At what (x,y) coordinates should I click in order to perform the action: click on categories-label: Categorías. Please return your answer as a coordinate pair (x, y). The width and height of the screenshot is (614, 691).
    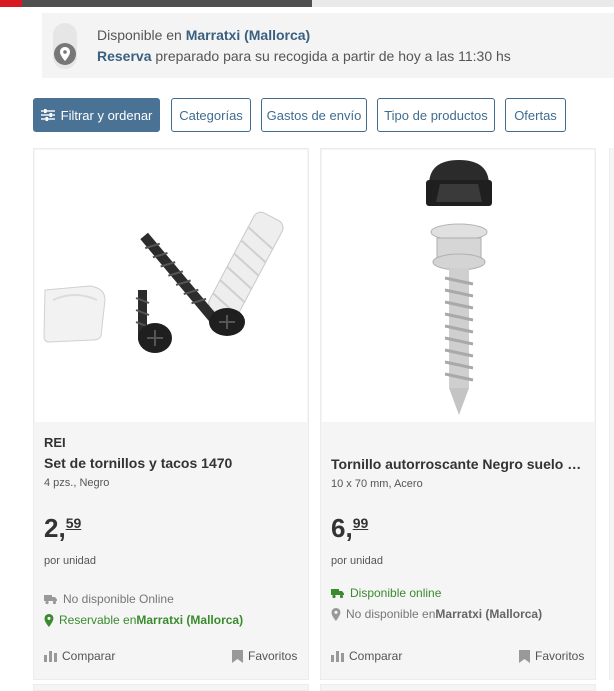
    Looking at the image, I should click on (211, 115).